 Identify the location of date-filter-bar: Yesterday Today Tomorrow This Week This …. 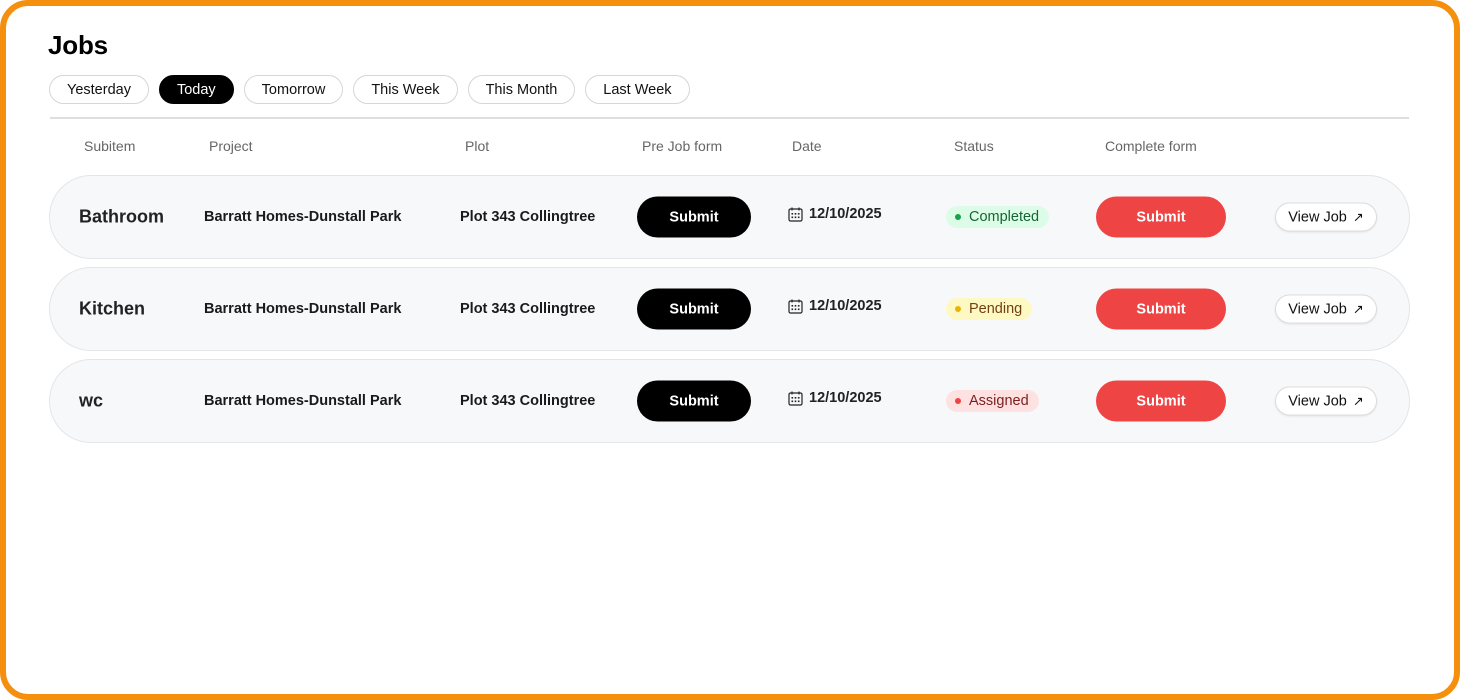
(374, 89).